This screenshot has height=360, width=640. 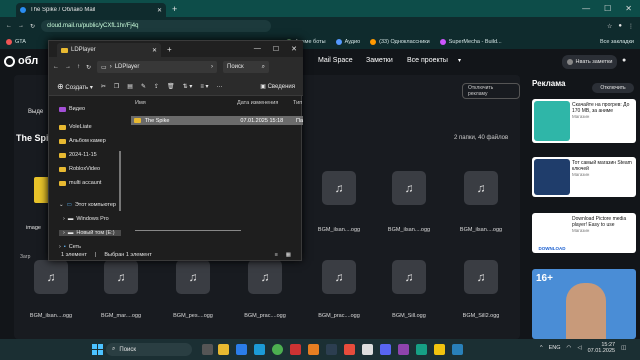 I want to click on explorer-tab: LDPlayer ✕, so click(x=109, y=50).